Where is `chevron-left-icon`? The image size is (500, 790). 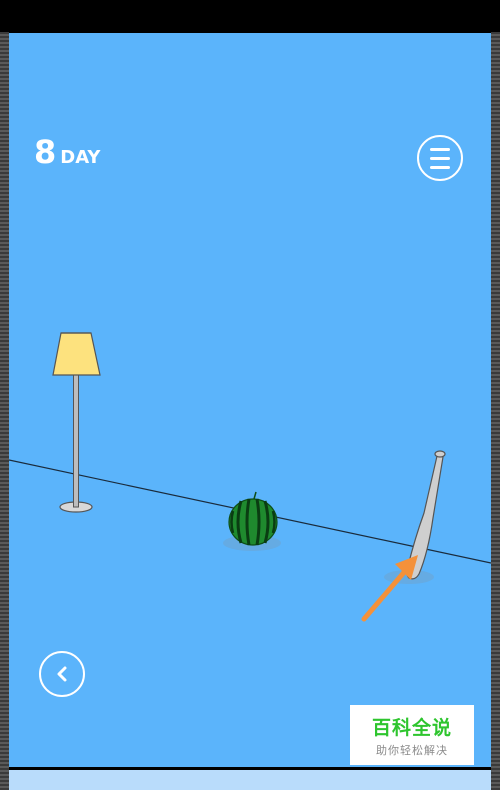
chevron-left-icon is located at coordinates (62, 674).